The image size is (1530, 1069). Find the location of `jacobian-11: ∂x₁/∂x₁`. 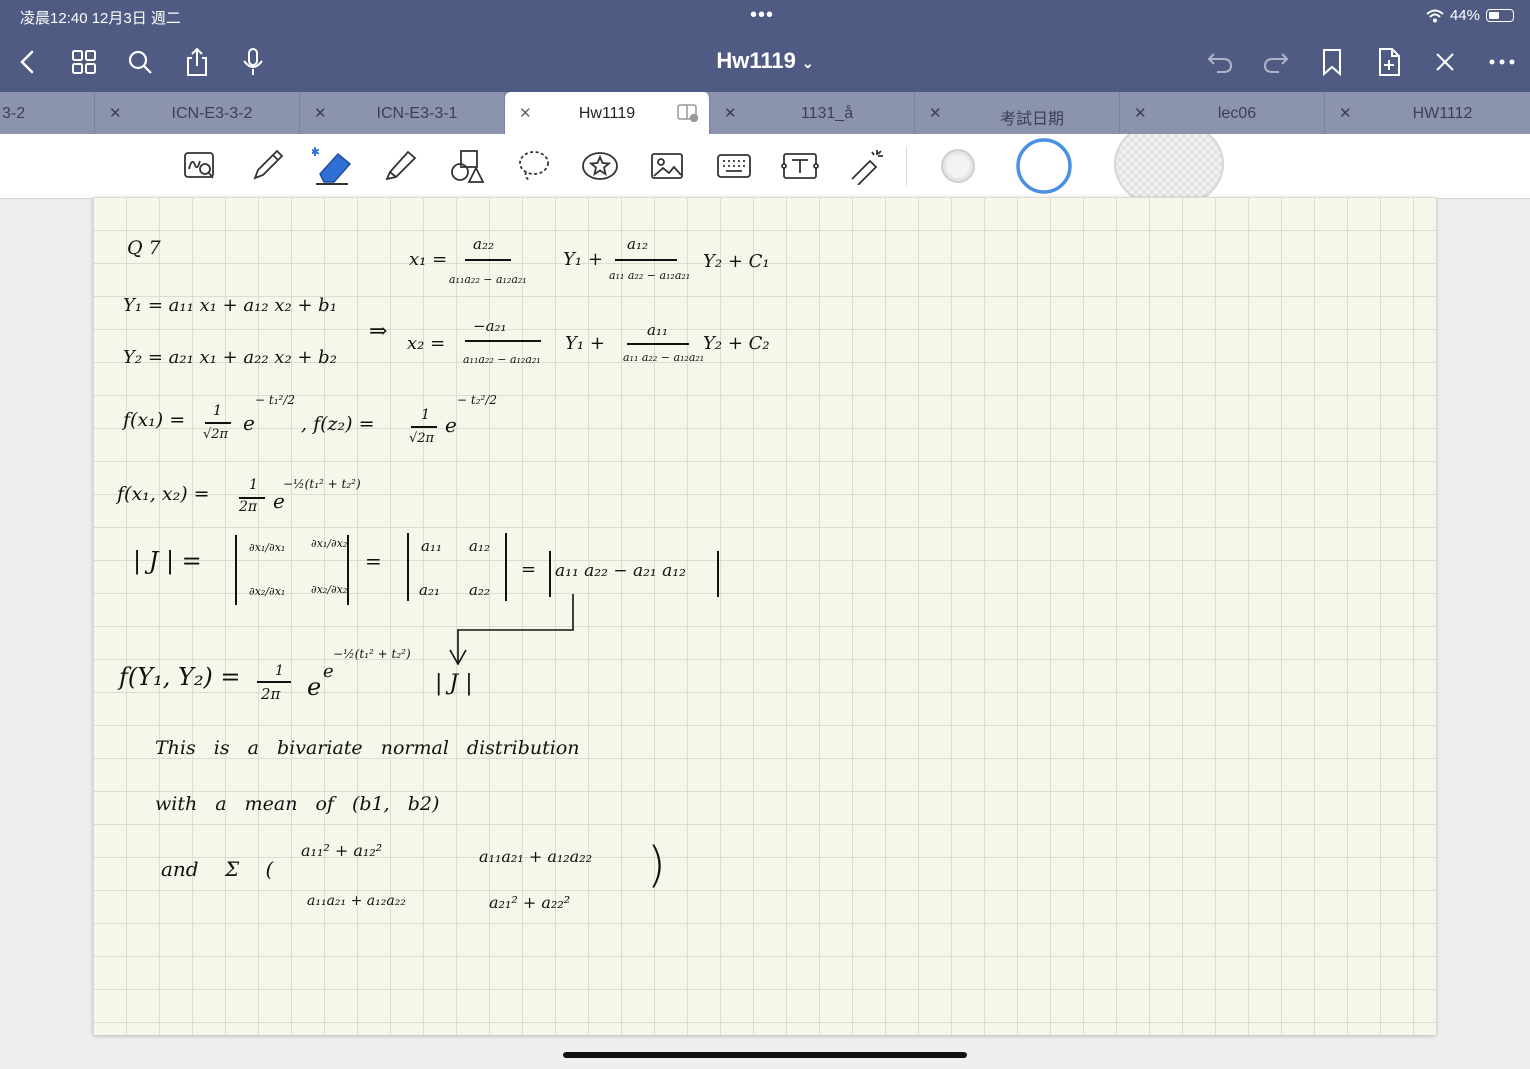

jacobian-11: ∂x₁/∂x₁ is located at coordinates (267, 547).